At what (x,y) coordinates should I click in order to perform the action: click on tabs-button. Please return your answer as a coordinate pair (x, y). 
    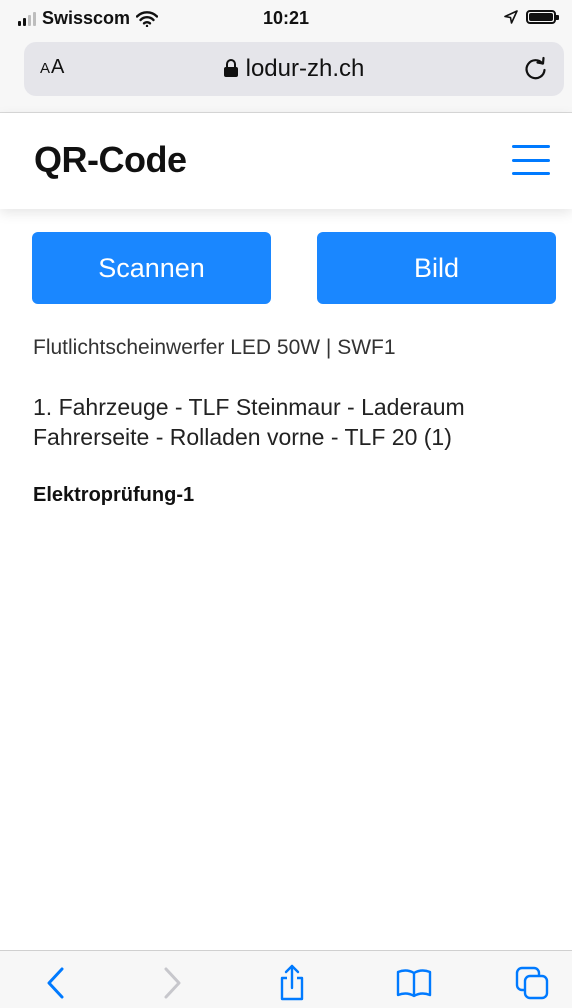
    Looking at the image, I should click on (532, 983).